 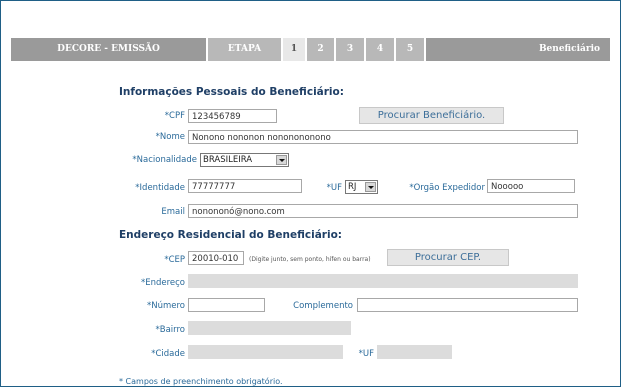 I want to click on endereco-input, so click(x=383, y=281).